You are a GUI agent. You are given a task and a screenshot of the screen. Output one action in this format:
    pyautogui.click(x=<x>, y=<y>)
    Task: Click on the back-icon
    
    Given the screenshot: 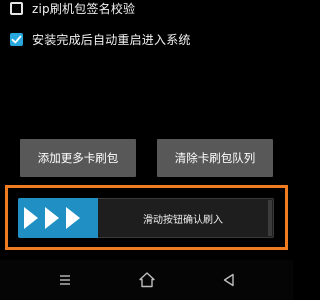 What is the action you would take?
    pyautogui.click(x=228, y=280)
    